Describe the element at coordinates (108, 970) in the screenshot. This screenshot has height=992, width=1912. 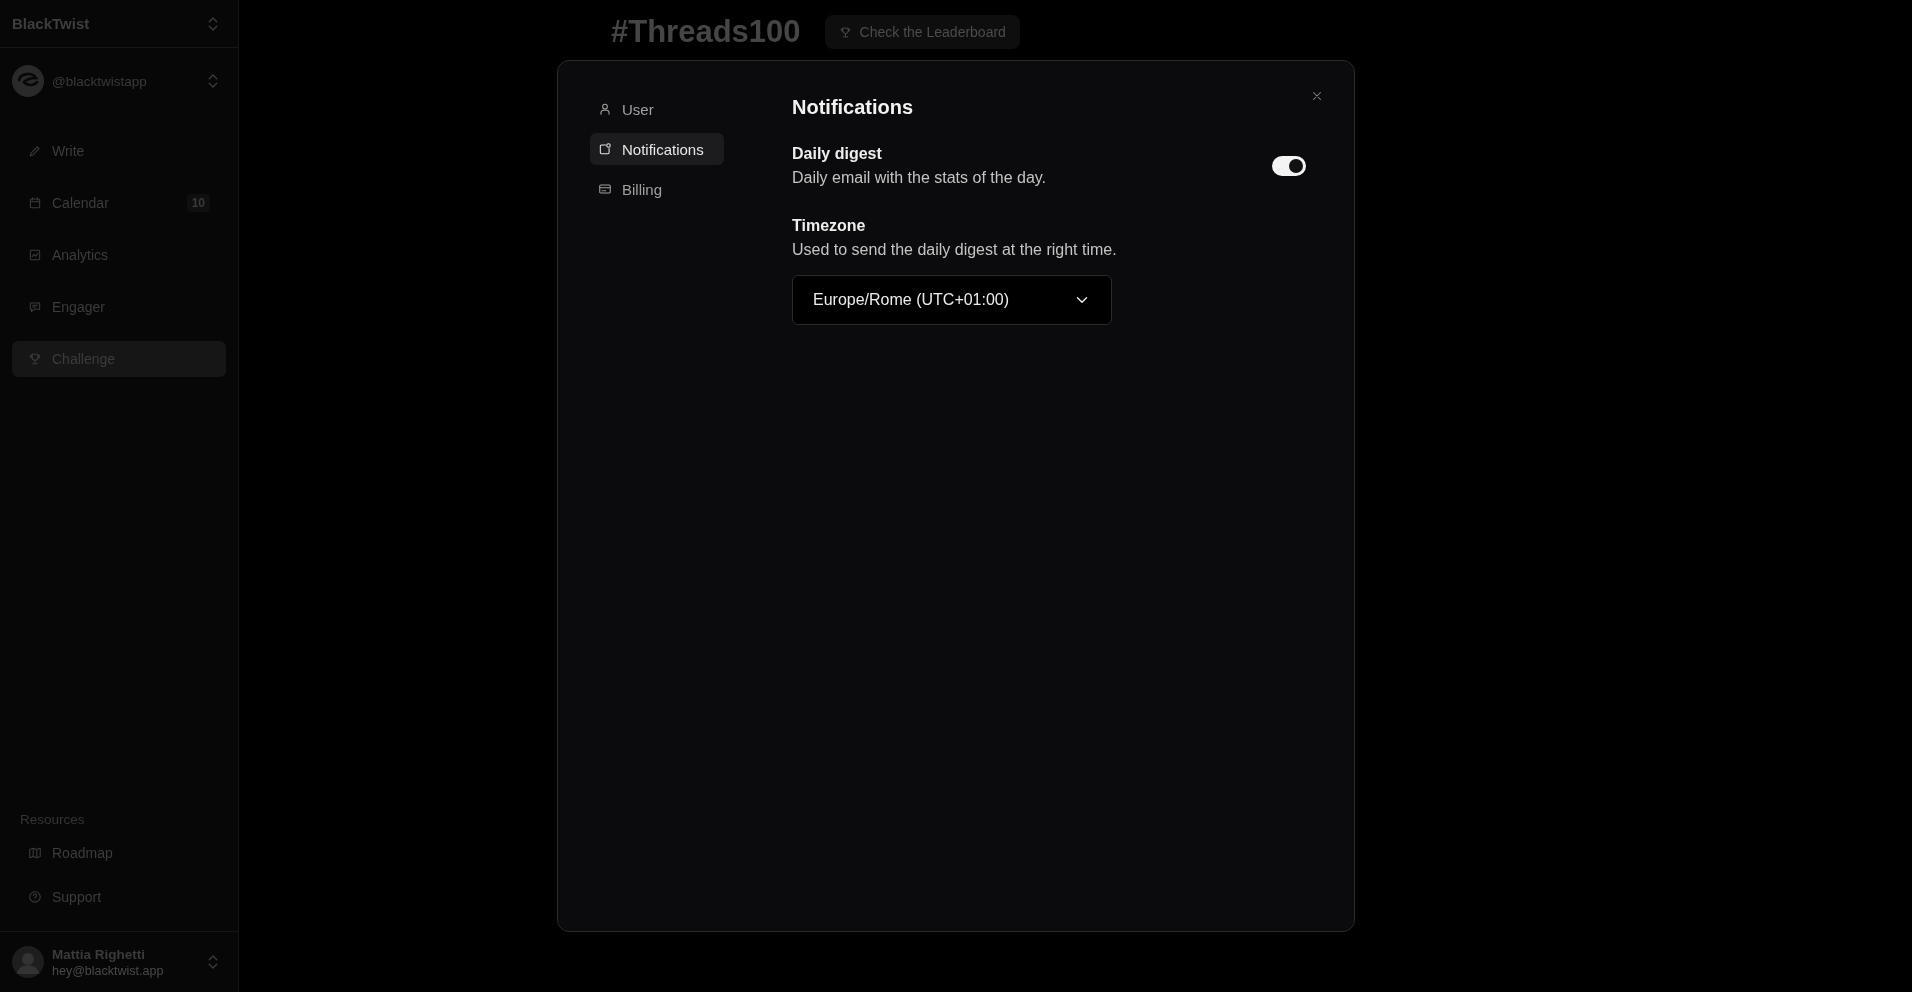
I see `user-email: hey@blacktwist.app` at that location.